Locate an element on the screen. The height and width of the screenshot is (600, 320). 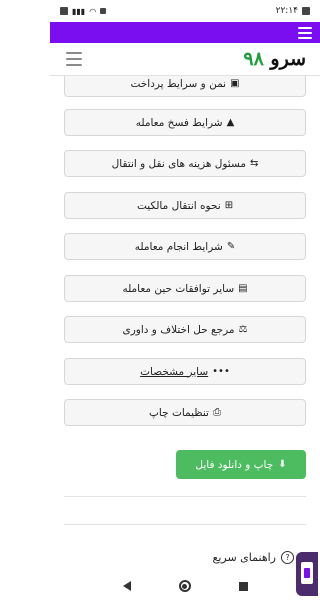
warning-icon: ▲ is located at coordinates (230, 122).